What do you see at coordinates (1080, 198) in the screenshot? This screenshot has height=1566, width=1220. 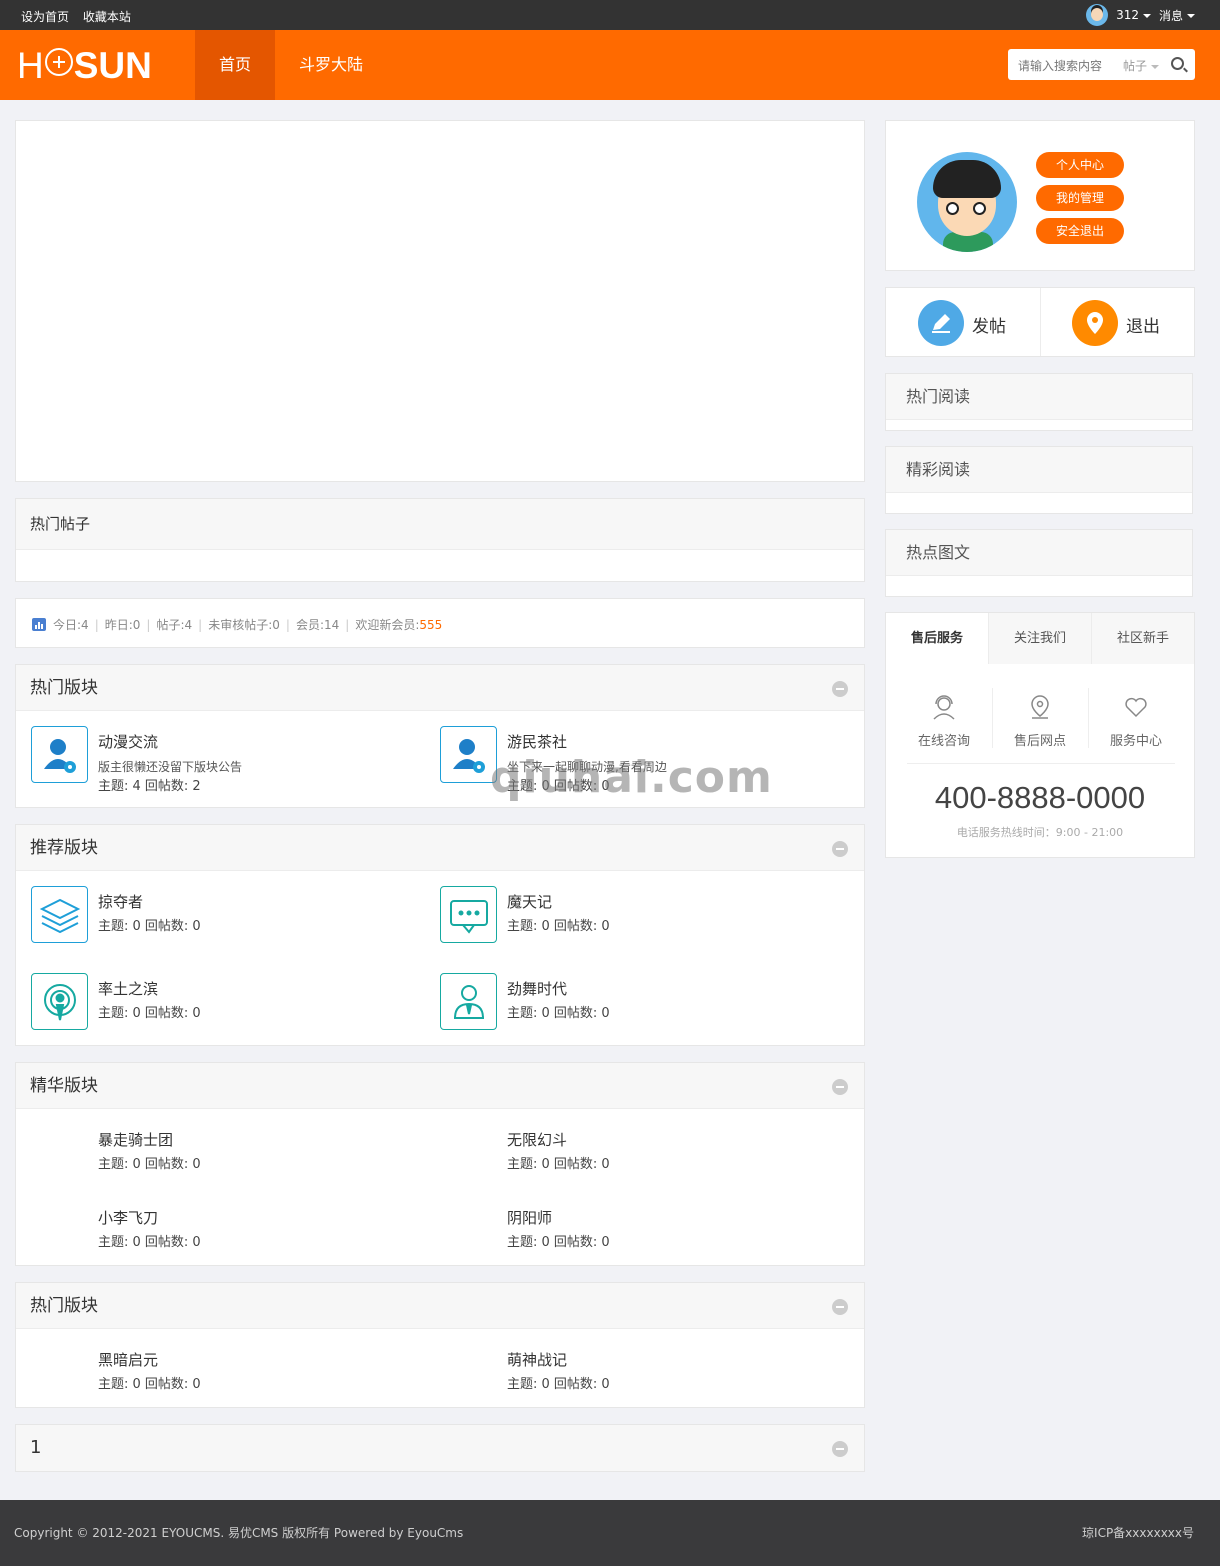 I see `my-management-button: 我的管理` at bounding box center [1080, 198].